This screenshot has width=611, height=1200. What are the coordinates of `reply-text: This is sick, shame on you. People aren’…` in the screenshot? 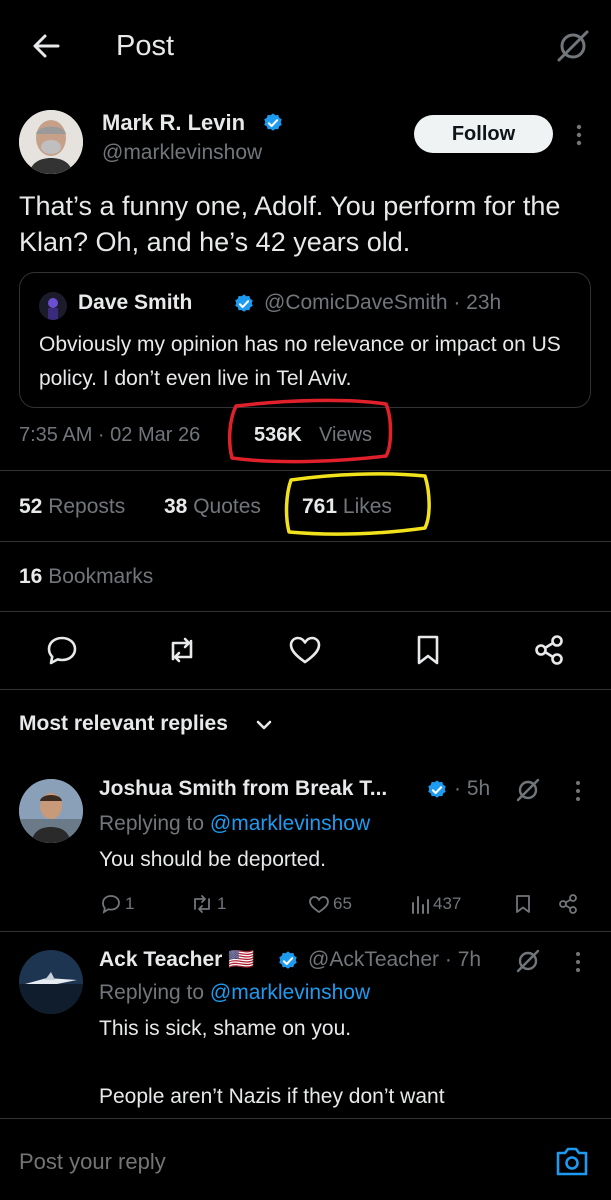 It's located at (272, 1062).